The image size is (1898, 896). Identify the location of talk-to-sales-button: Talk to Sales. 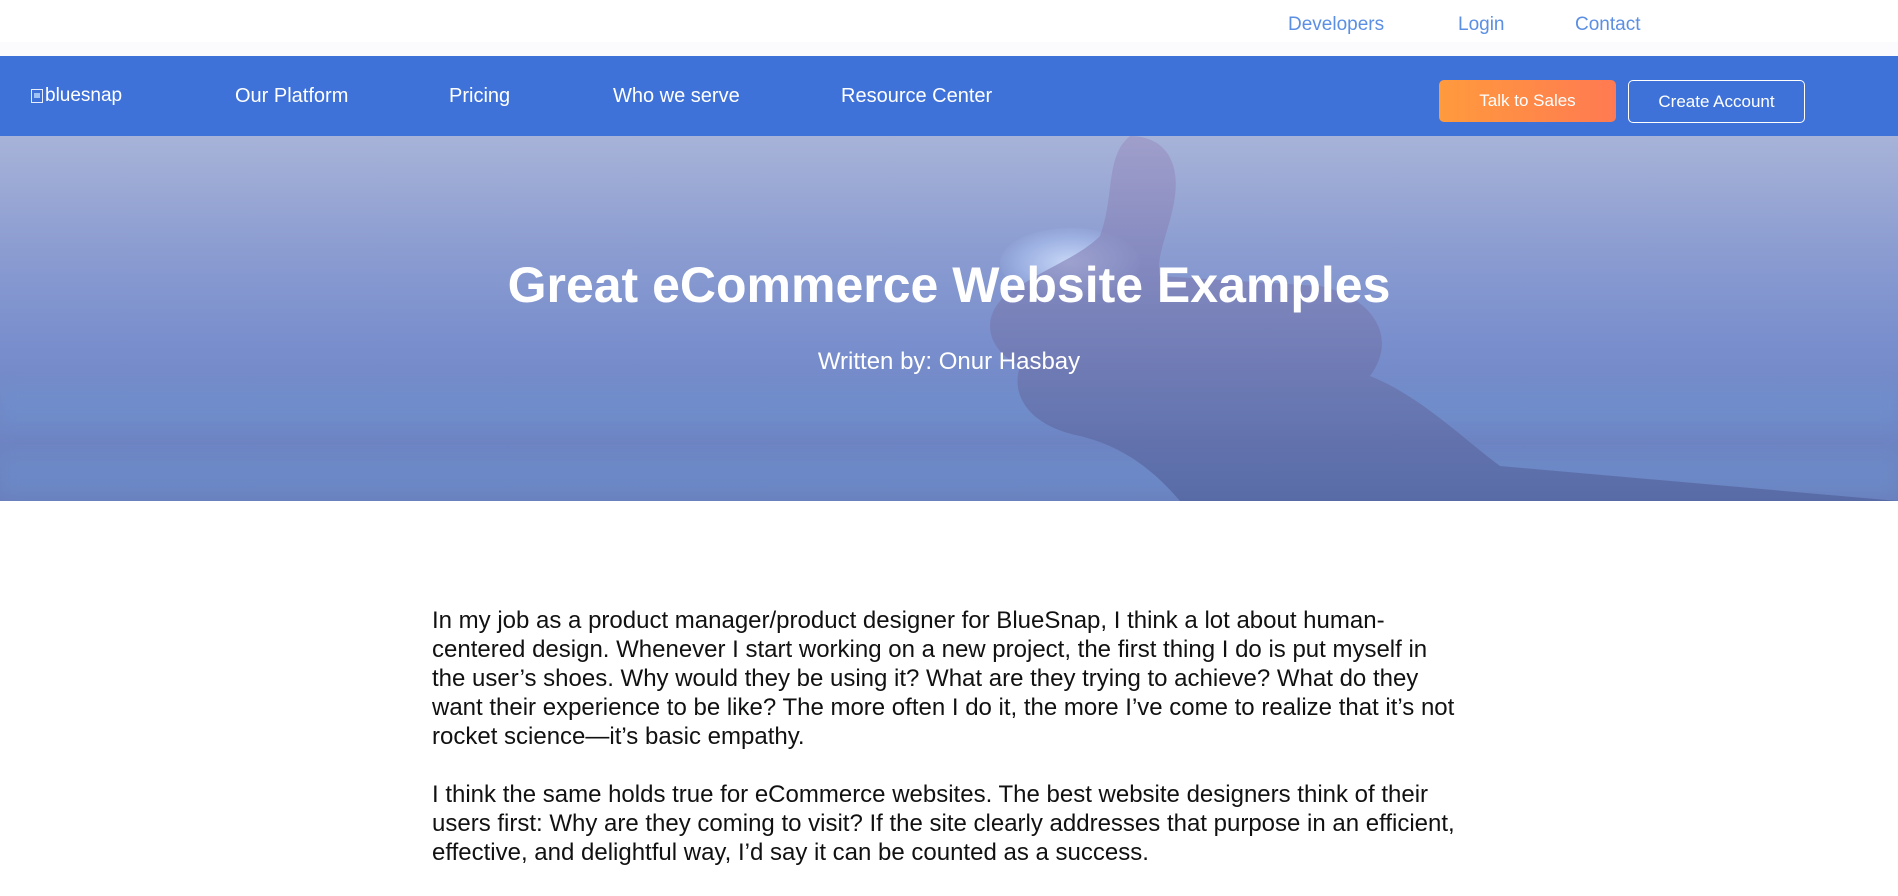
(1527, 101).